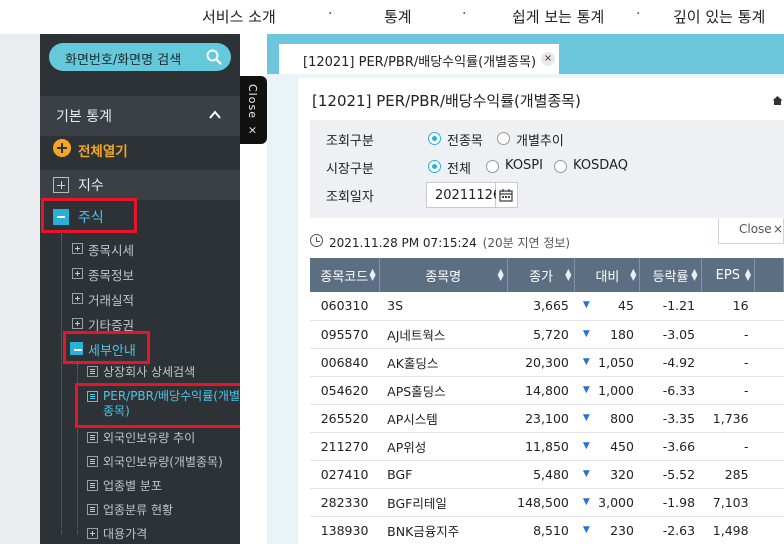 This screenshot has height=544, width=784. Describe the element at coordinates (728, 306) in the screenshot. I see `eps-cell: 16` at that location.